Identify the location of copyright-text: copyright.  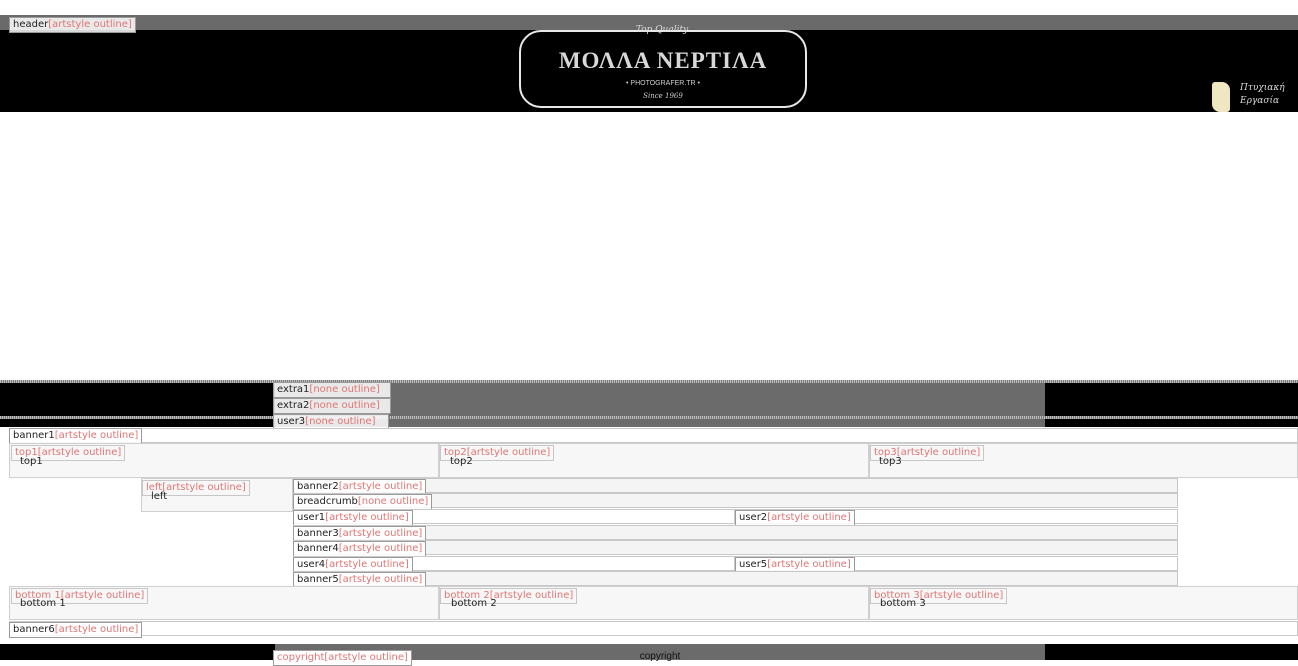
(660, 656).